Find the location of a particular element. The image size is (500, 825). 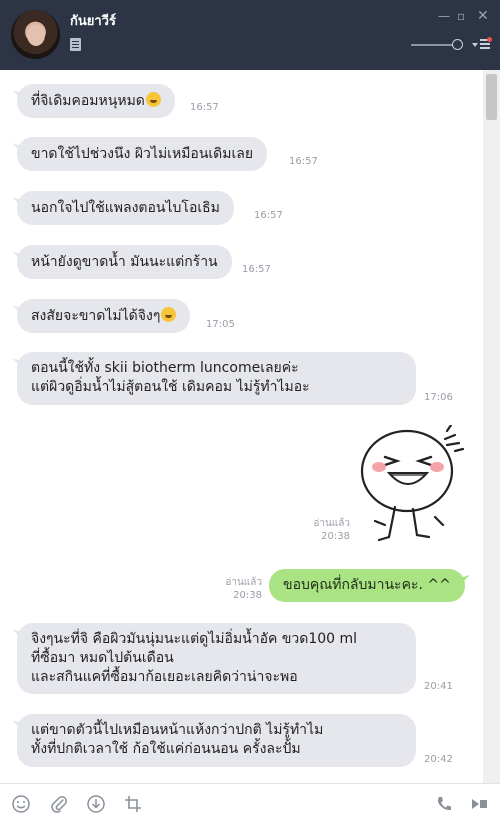

volume-slider-knob is located at coordinates (457, 44).